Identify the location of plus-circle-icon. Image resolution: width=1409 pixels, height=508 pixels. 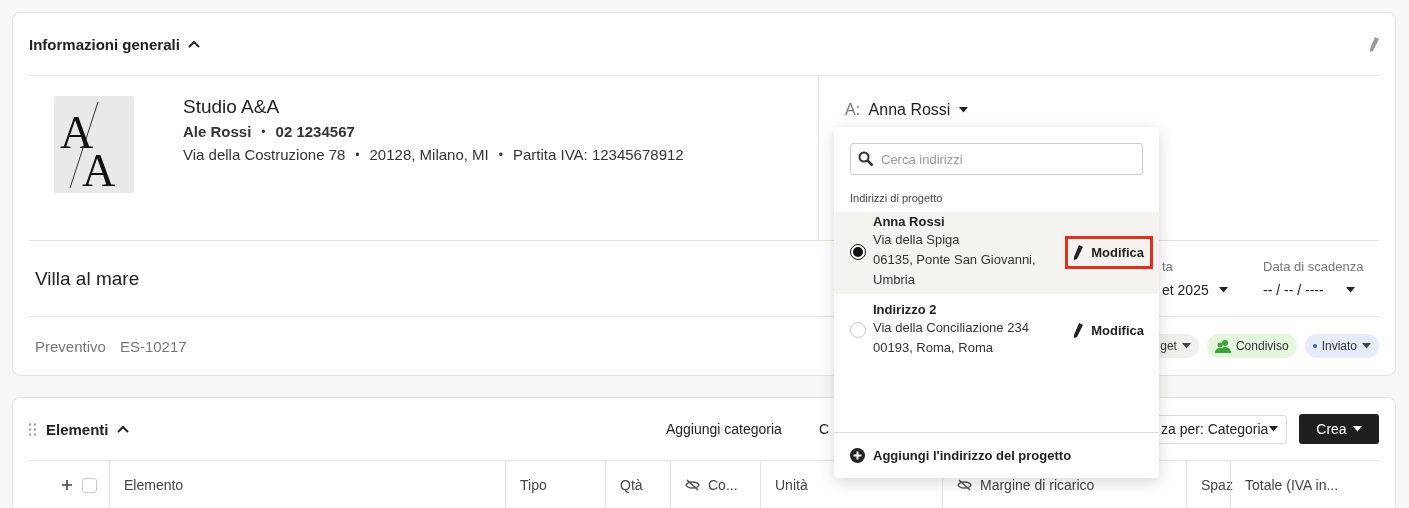
(857, 455).